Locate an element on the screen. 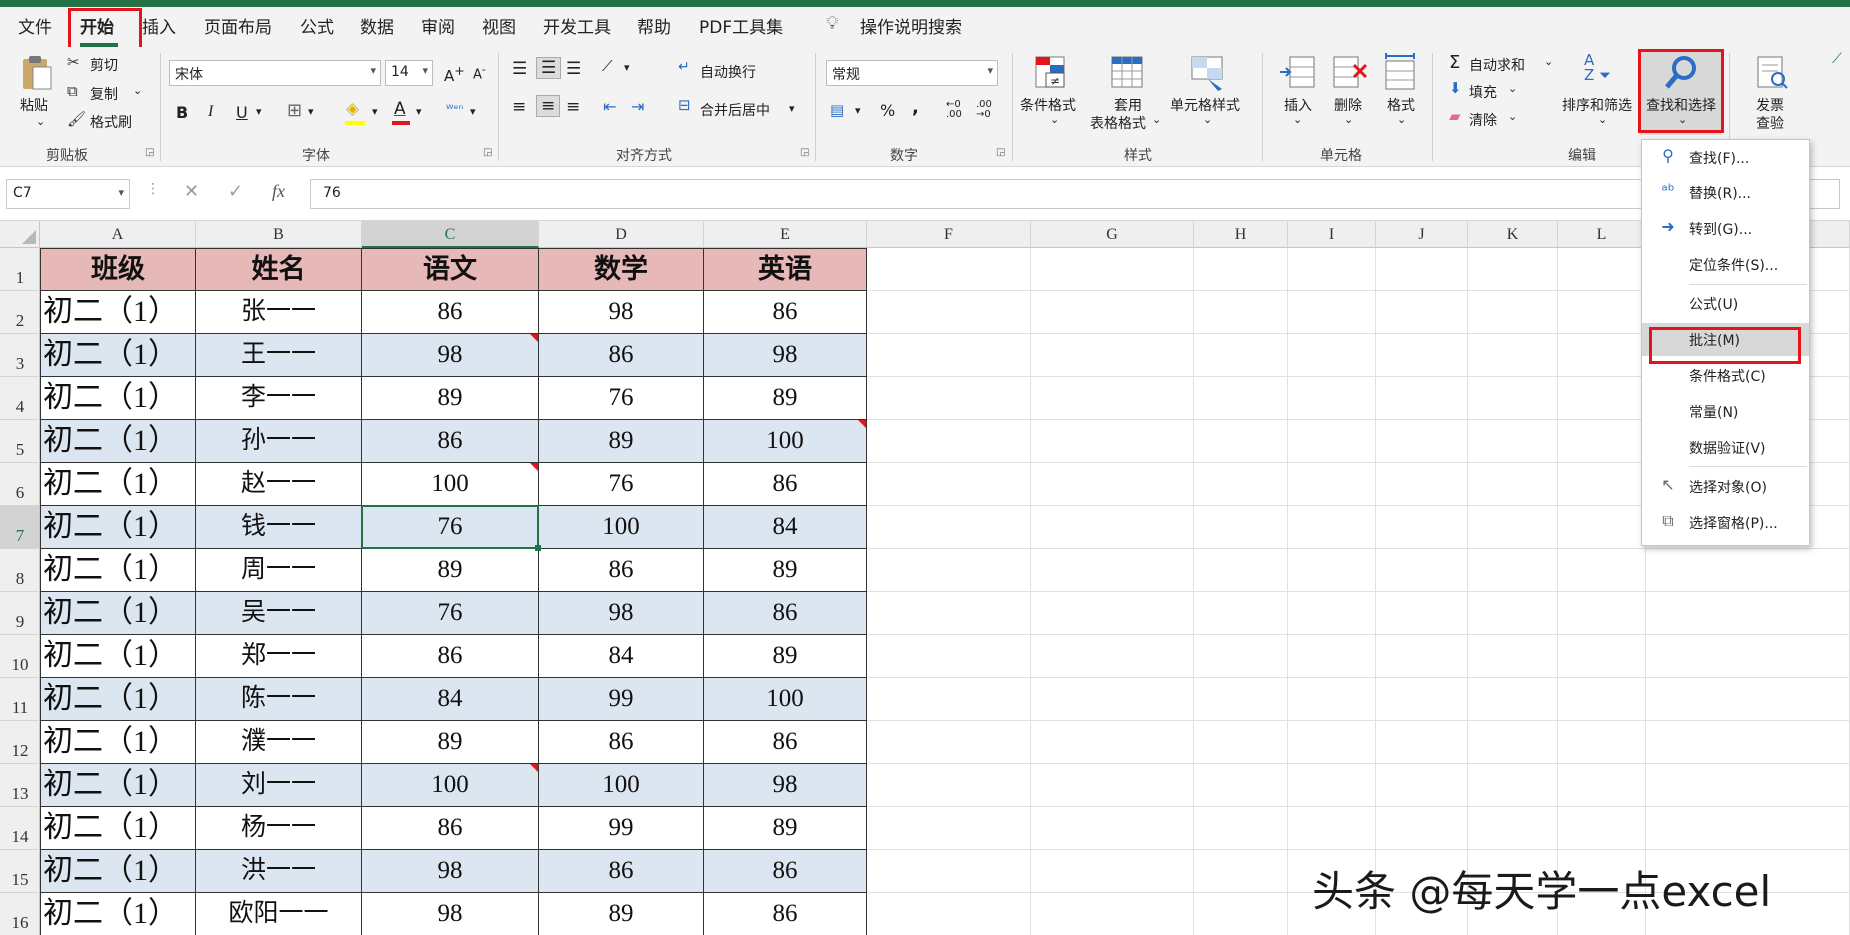  cell-styles-button: 单元格样式 is located at coordinates (1205, 105).